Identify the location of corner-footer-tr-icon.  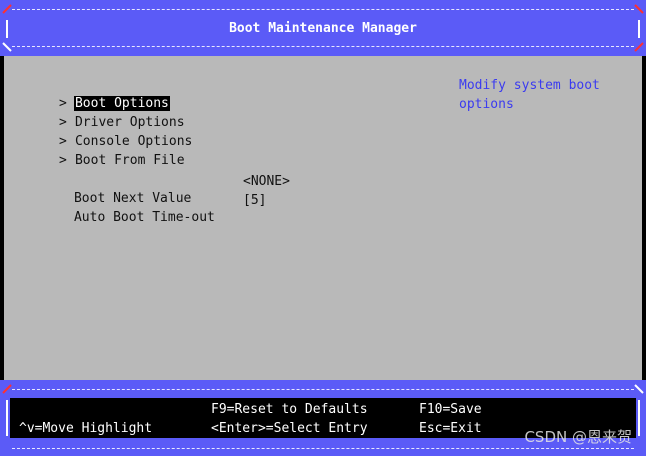
(639, 389).